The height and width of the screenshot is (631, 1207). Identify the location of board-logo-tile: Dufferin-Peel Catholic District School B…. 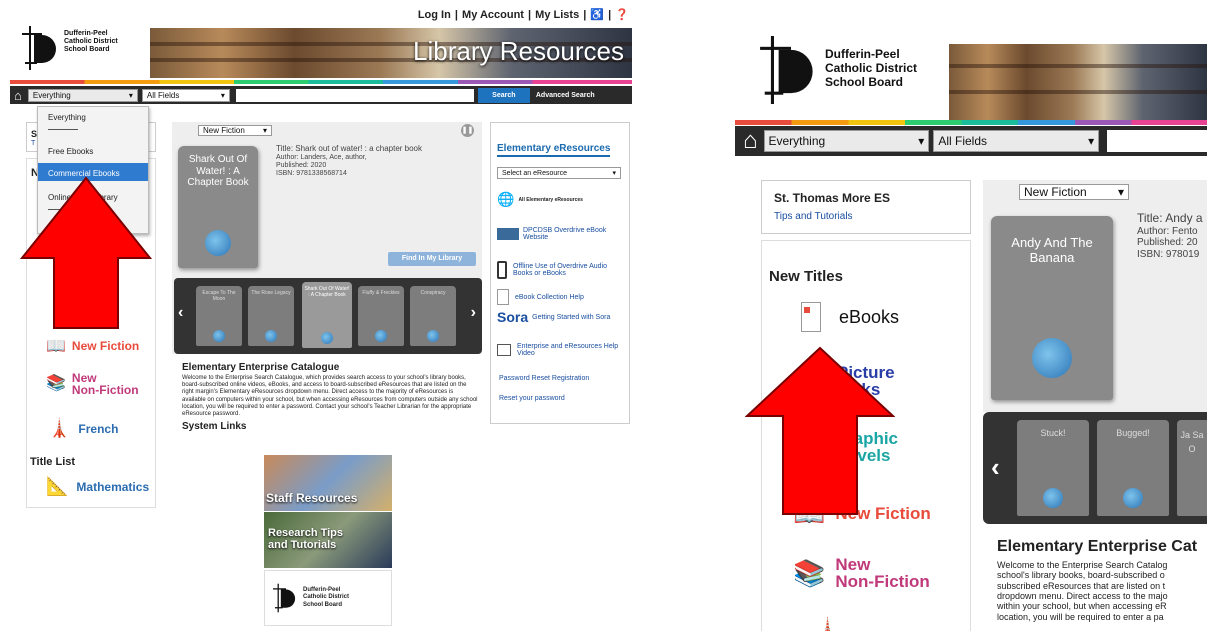
(328, 598).